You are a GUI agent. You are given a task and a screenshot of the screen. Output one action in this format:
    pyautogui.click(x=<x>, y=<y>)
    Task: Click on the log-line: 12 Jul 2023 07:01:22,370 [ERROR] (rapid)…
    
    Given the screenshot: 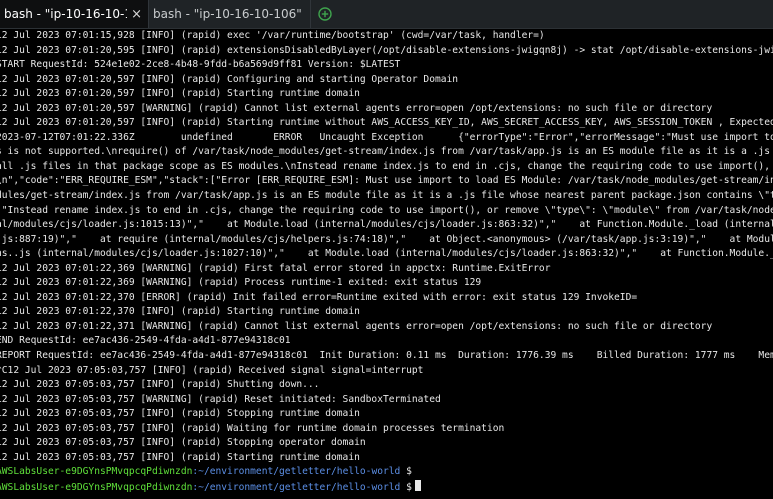 What is the action you would take?
    pyautogui.click(x=319, y=297)
    